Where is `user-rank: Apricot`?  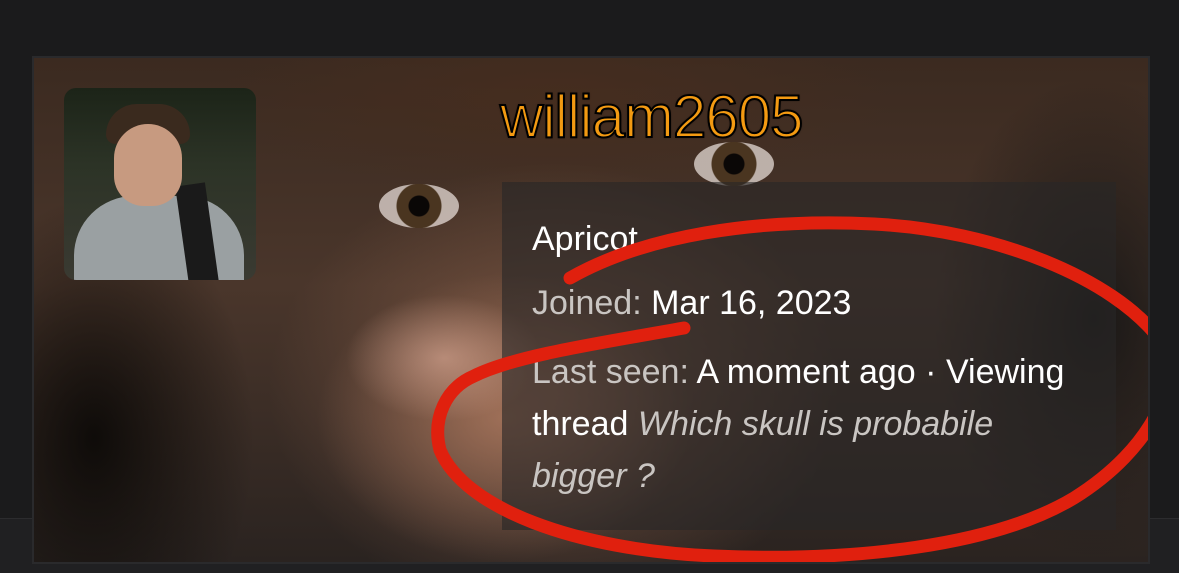 user-rank: Apricot is located at coordinates (585, 239).